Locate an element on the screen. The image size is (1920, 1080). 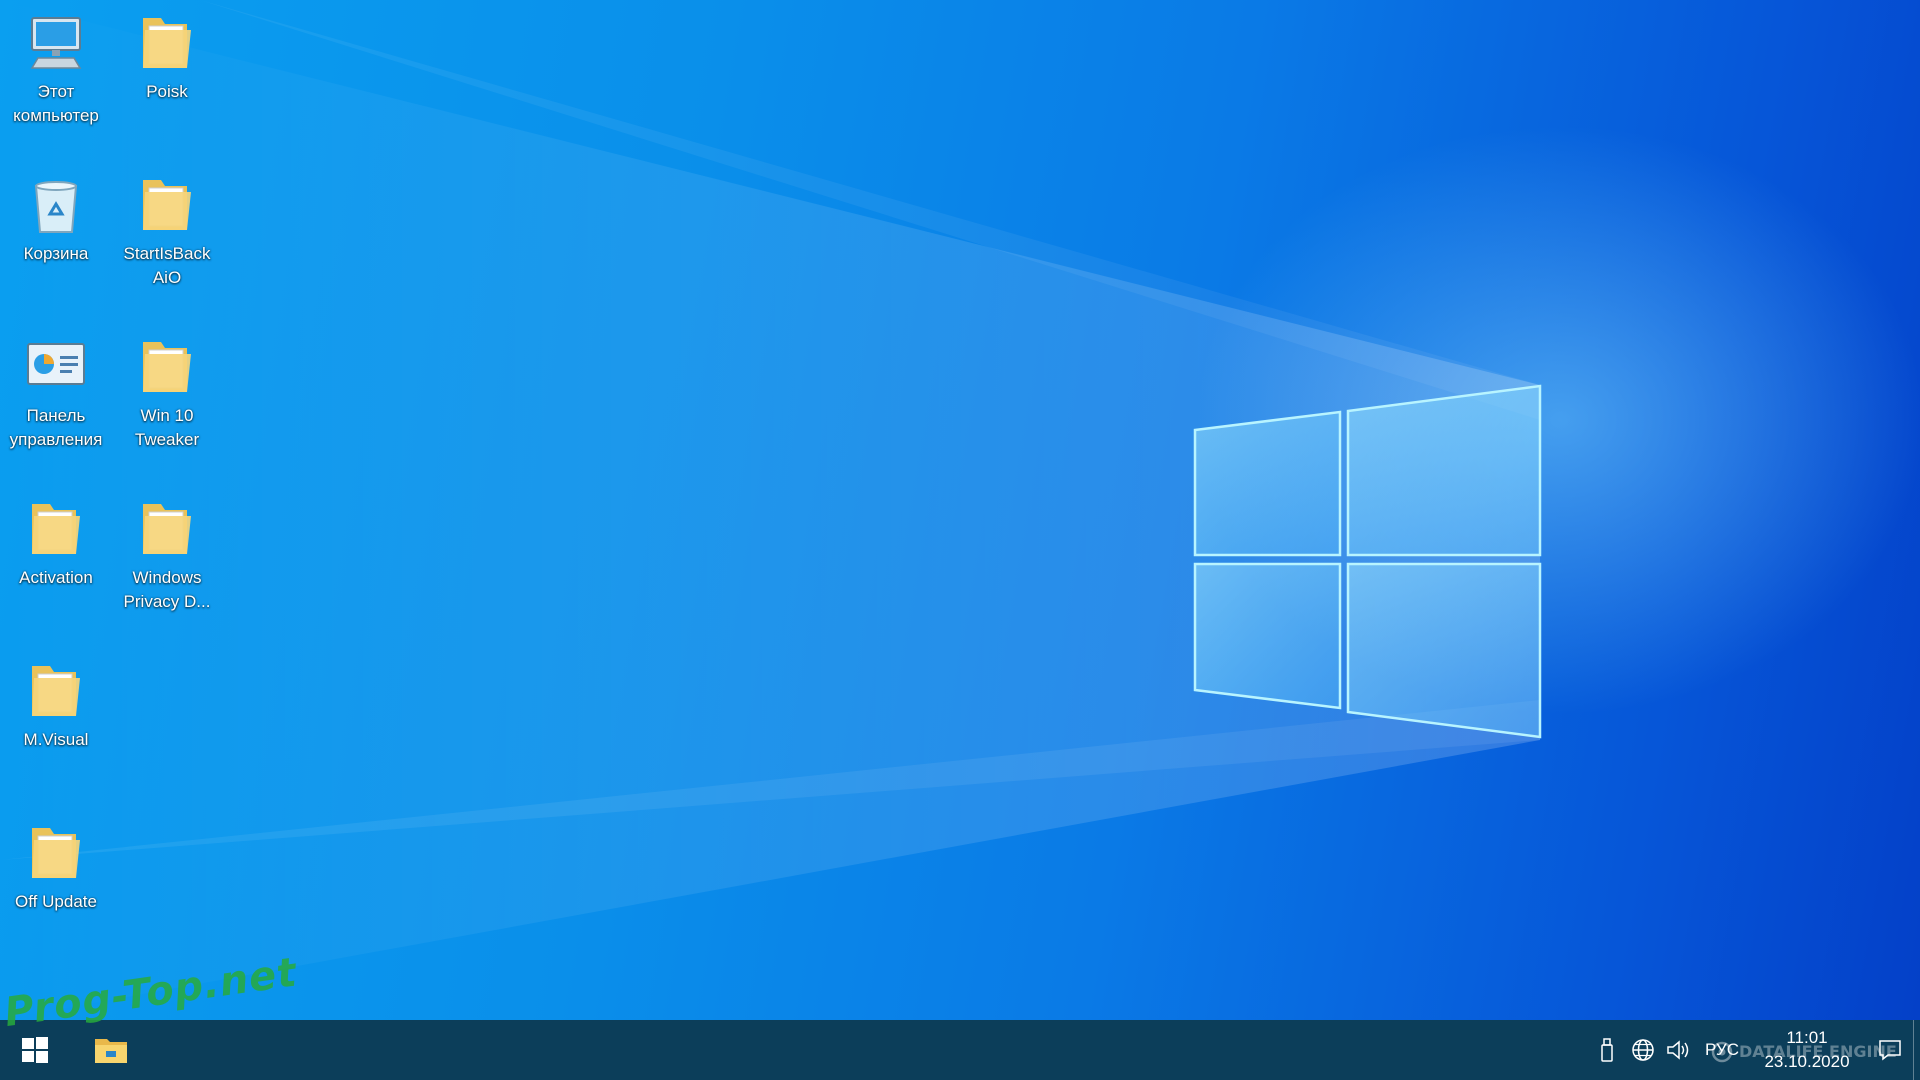
desktop-icon-win10-tweaker: Win 10 Tweaker is located at coordinates (167, 393).